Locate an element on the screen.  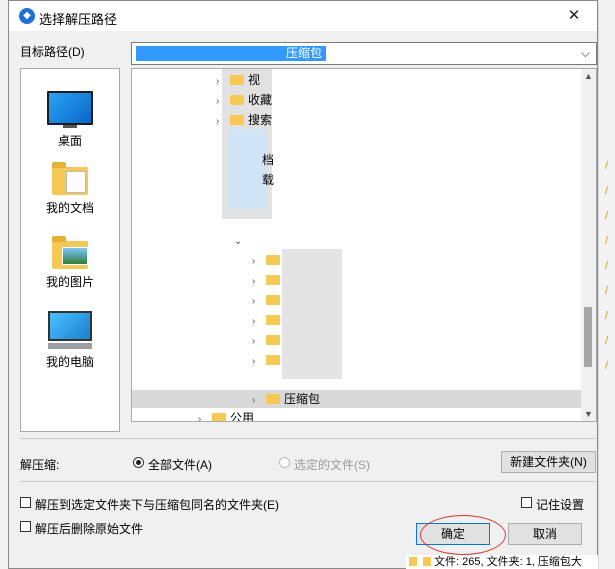
dialog-title: 选择解压路径 is located at coordinates (78, 19).